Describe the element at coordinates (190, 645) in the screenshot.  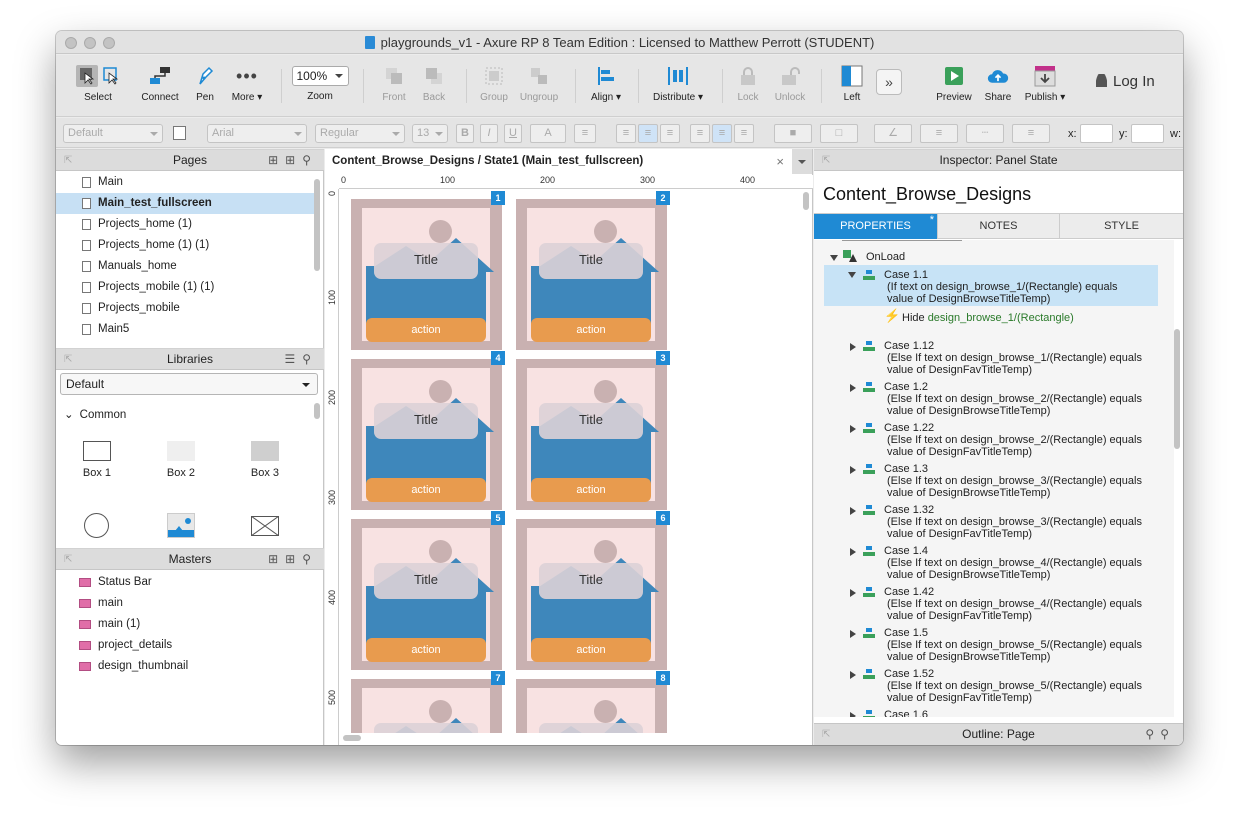
I see `master-item: project_details` at that location.